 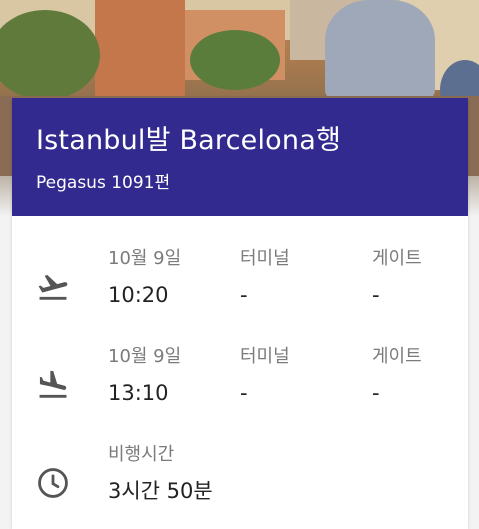 What do you see at coordinates (376, 393) in the screenshot?
I see `arrival-gate-value: -` at bounding box center [376, 393].